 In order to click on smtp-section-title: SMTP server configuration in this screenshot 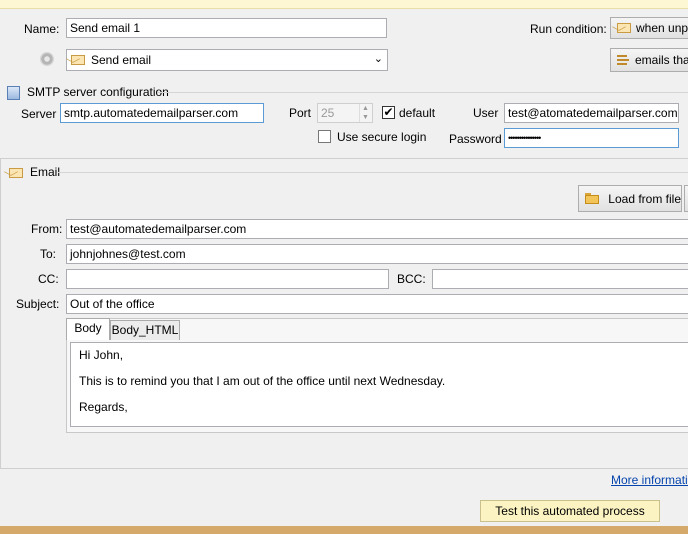, I will do `click(98, 92)`.